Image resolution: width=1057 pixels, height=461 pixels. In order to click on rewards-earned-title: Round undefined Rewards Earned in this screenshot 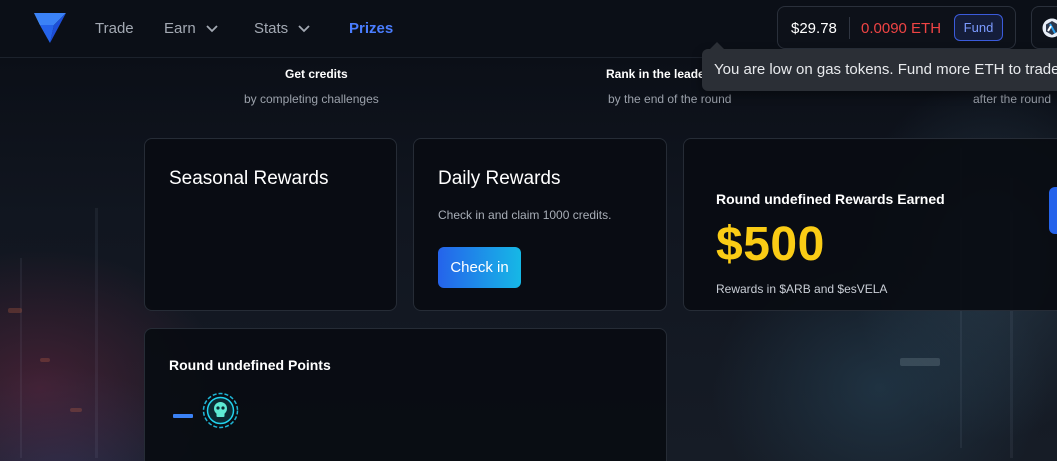, I will do `click(830, 199)`.